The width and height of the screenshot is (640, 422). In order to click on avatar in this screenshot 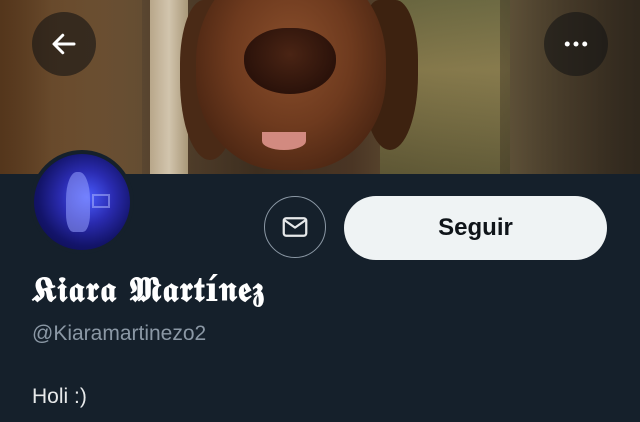, I will do `click(82, 202)`.